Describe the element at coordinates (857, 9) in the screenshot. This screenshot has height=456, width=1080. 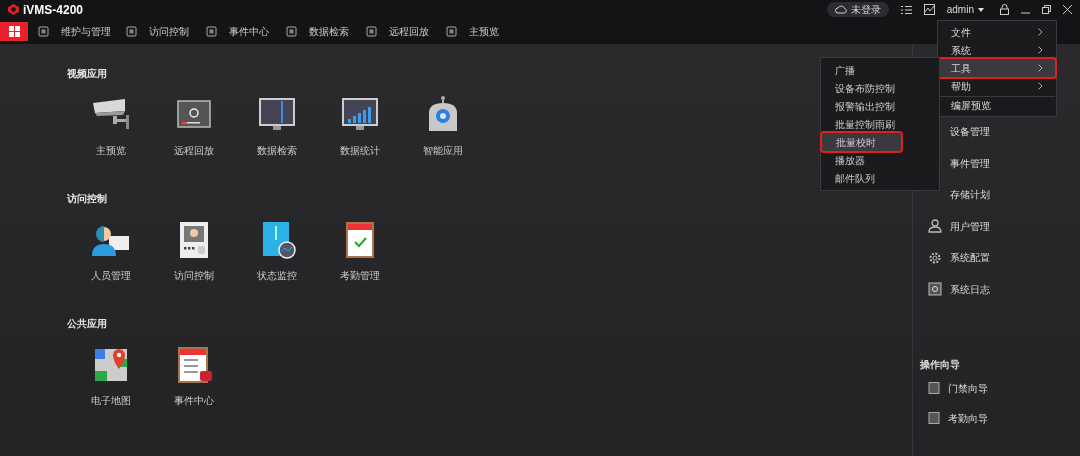
I see `cloud-login-button: 未登录` at that location.